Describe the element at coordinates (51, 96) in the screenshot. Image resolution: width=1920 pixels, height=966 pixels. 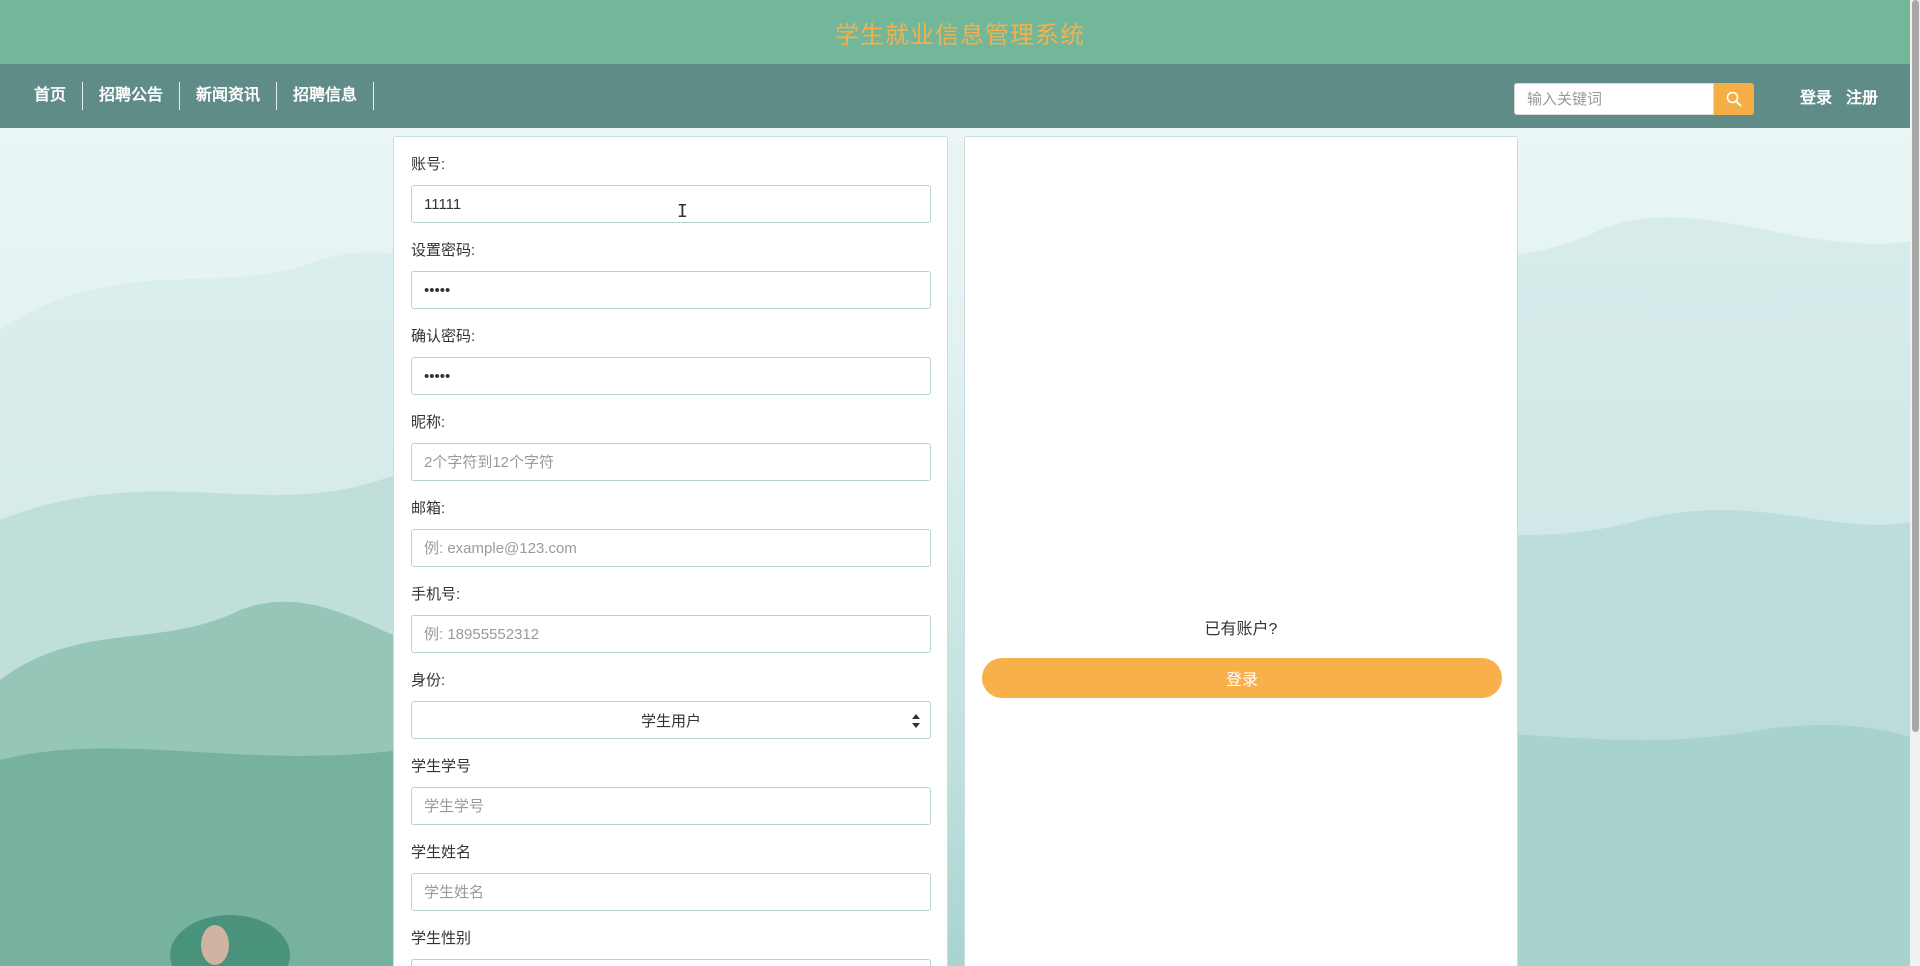
I see `nav-link-home: 首页` at that location.